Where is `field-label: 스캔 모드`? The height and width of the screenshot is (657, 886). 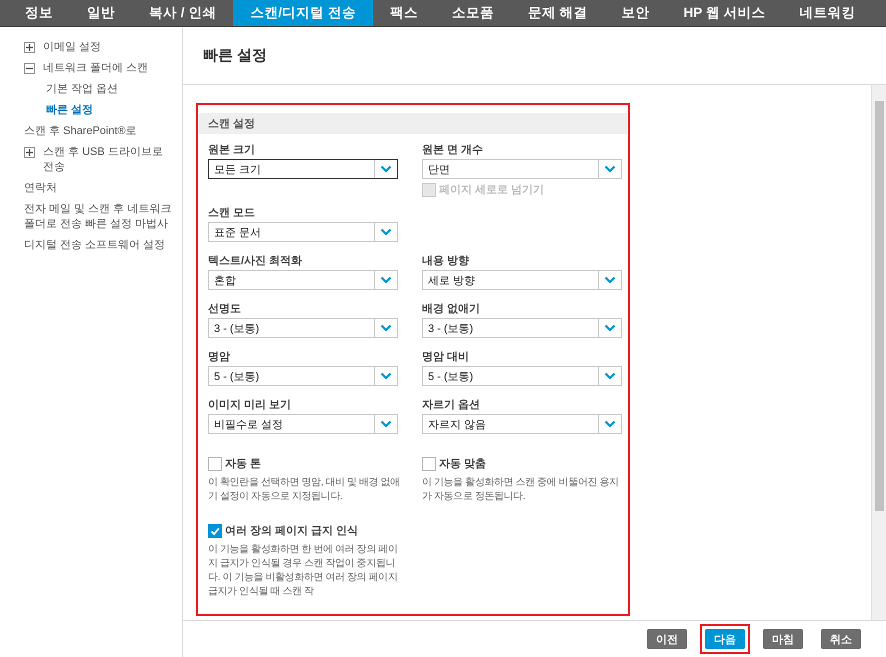 field-label: 스캔 모드 is located at coordinates (232, 213).